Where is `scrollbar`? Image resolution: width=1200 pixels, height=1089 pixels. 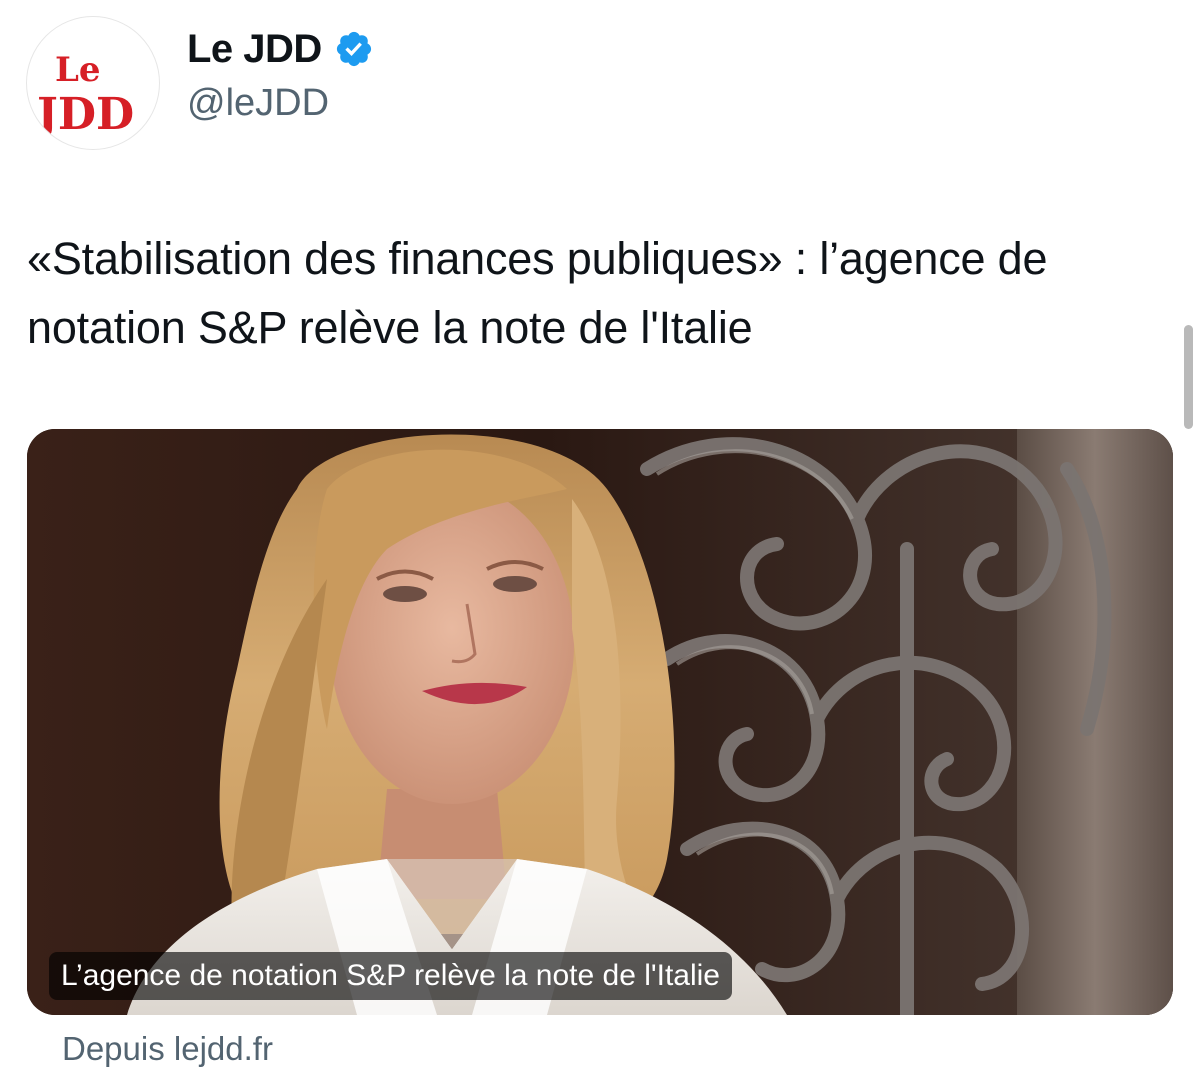 scrollbar is located at coordinates (1188, 377).